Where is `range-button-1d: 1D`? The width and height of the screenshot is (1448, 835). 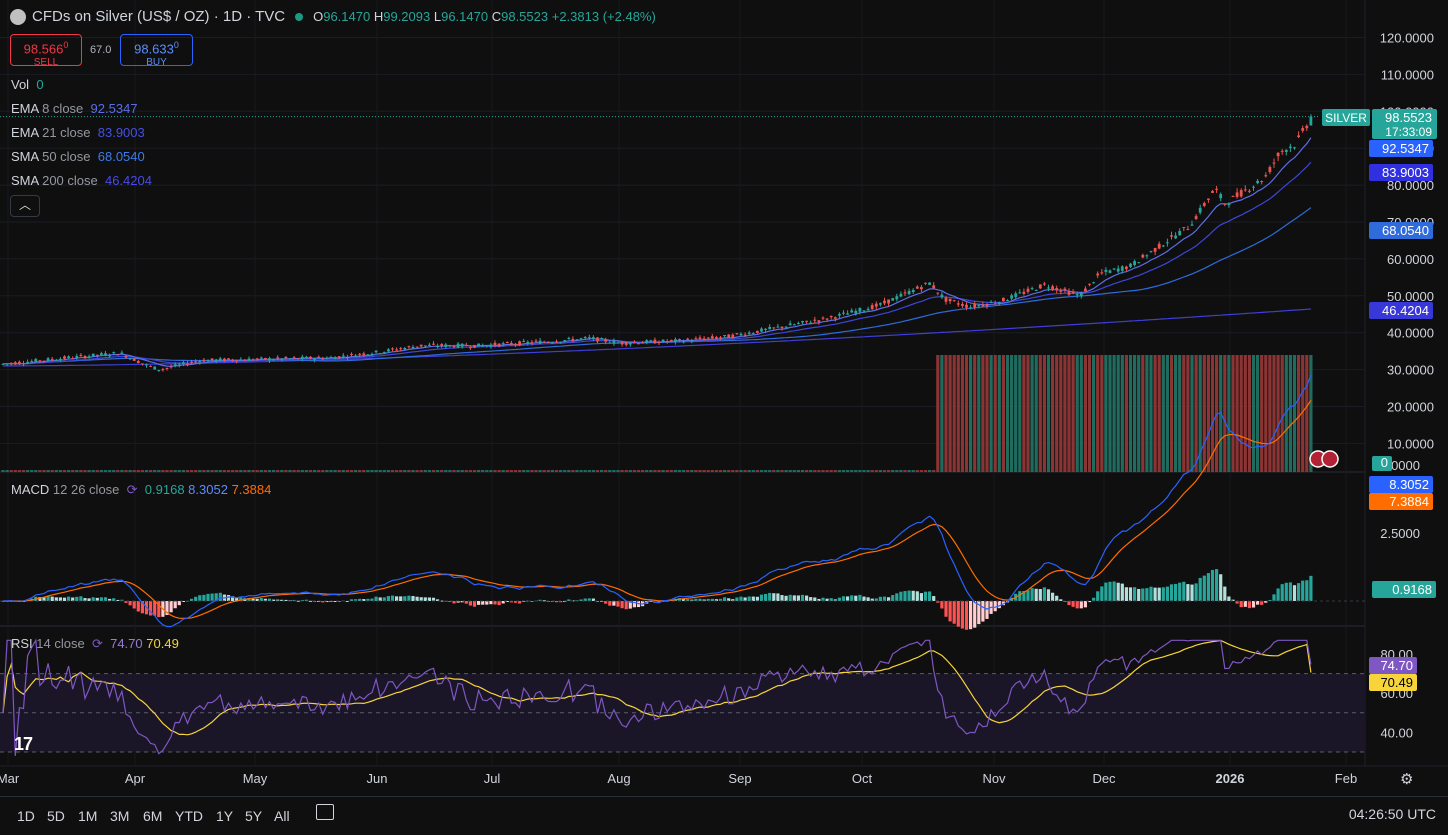
range-button-1d: 1D is located at coordinates (26, 816).